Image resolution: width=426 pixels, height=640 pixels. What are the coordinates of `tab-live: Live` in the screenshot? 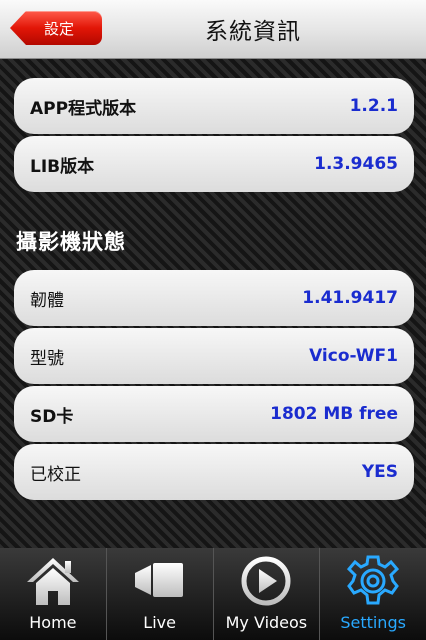 It's located at (160, 594).